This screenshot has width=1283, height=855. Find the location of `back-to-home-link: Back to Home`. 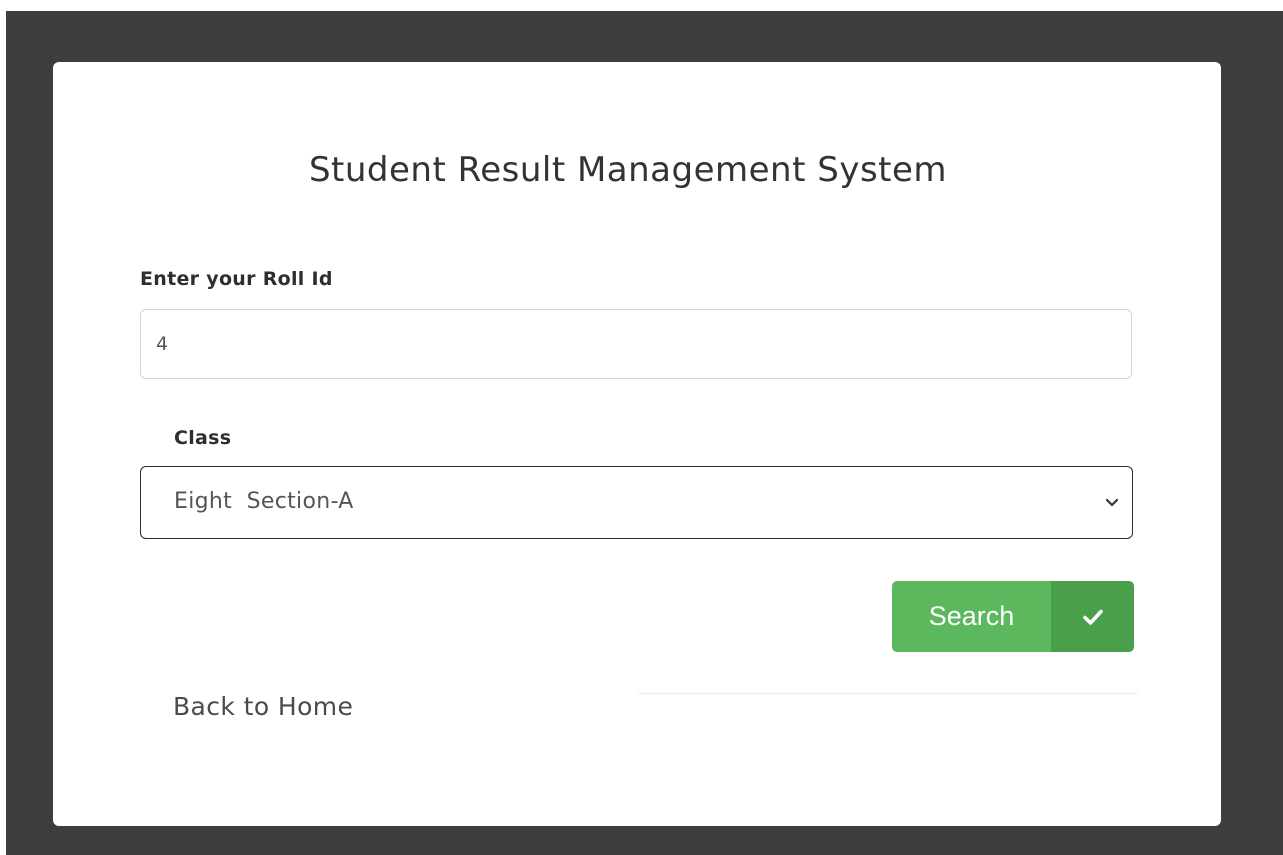

back-to-home-link: Back to Home is located at coordinates (263, 706).